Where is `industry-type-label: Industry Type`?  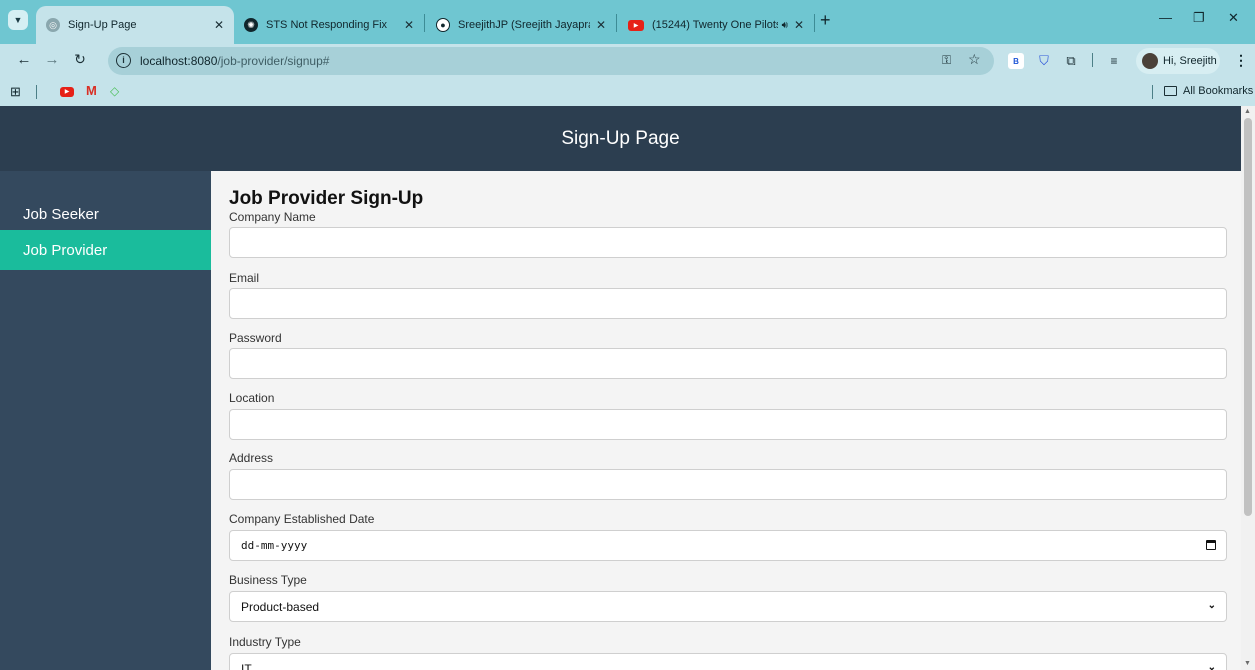
industry-type-label: Industry Type is located at coordinates (265, 642).